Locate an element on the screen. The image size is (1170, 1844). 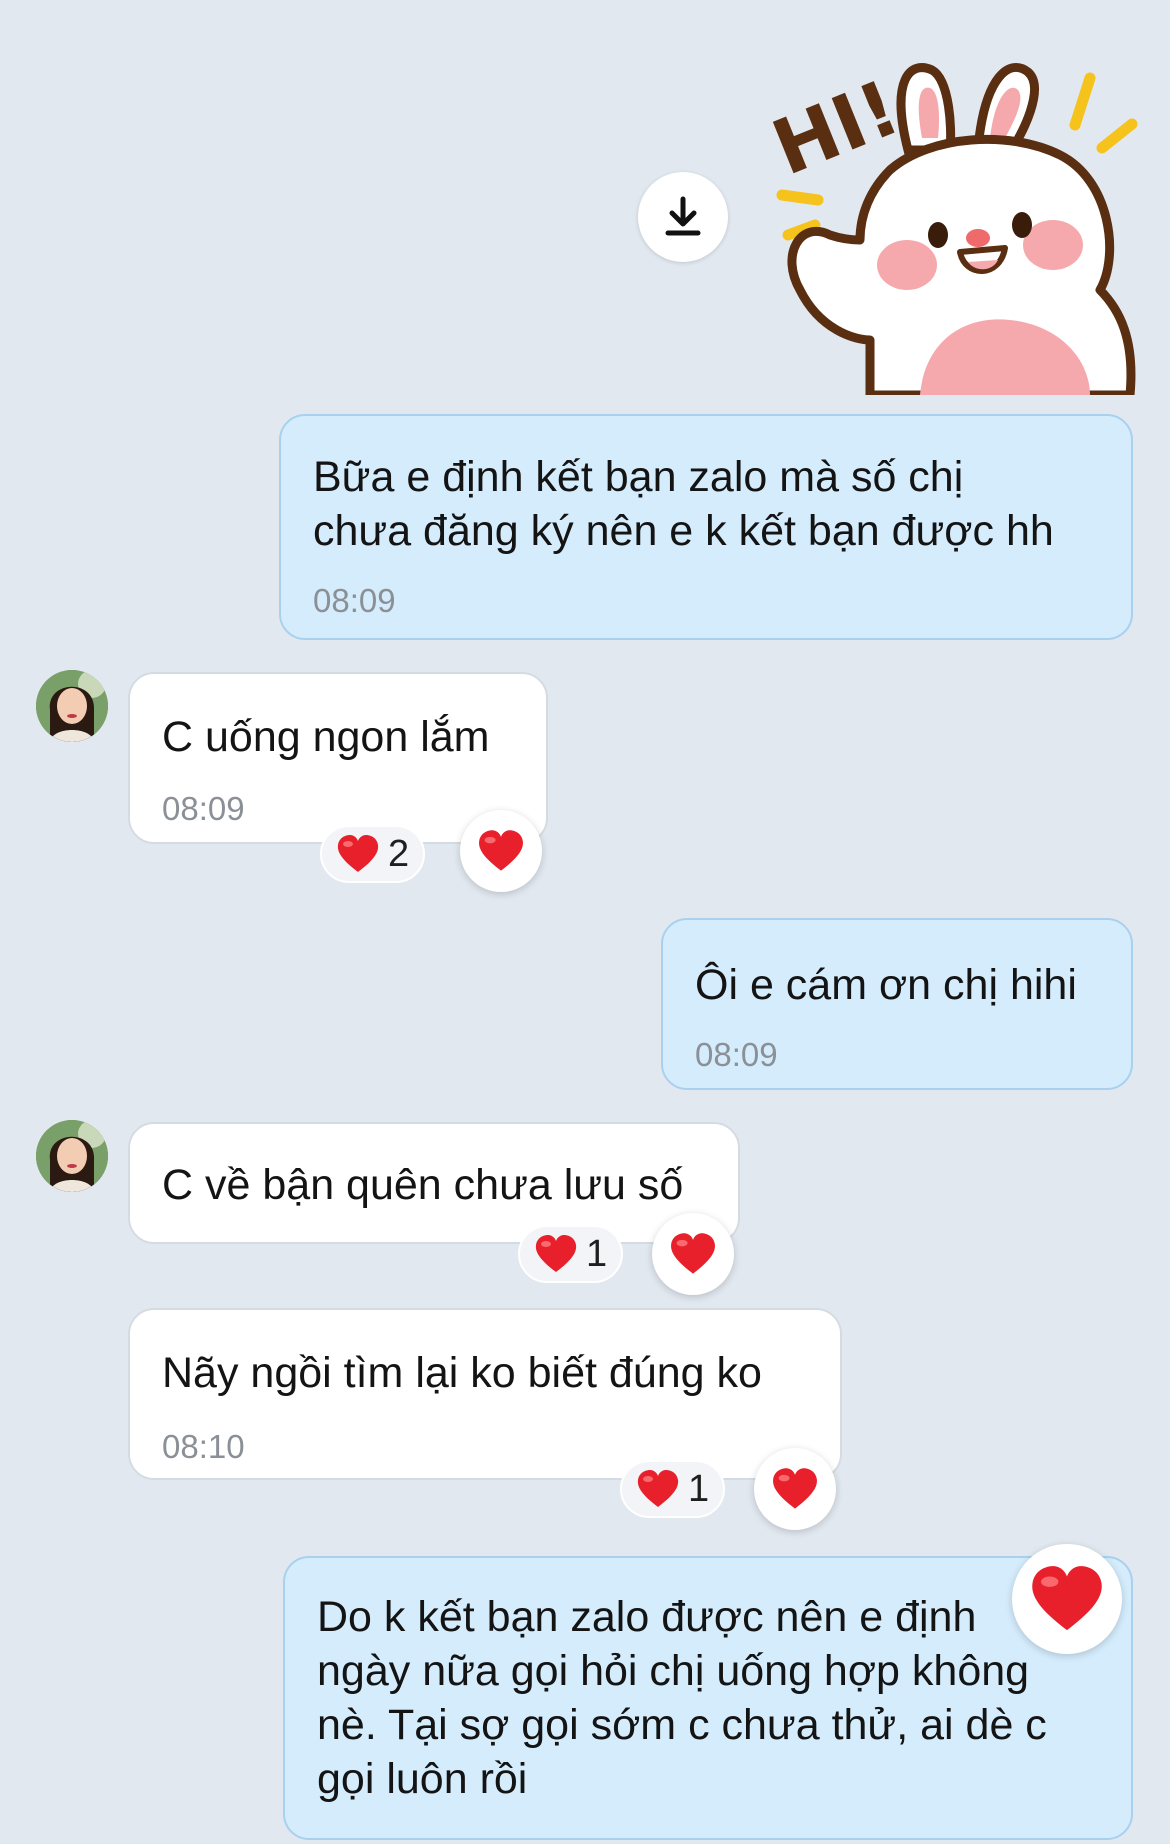
reaction-count: 2 is located at coordinates (399, 853).